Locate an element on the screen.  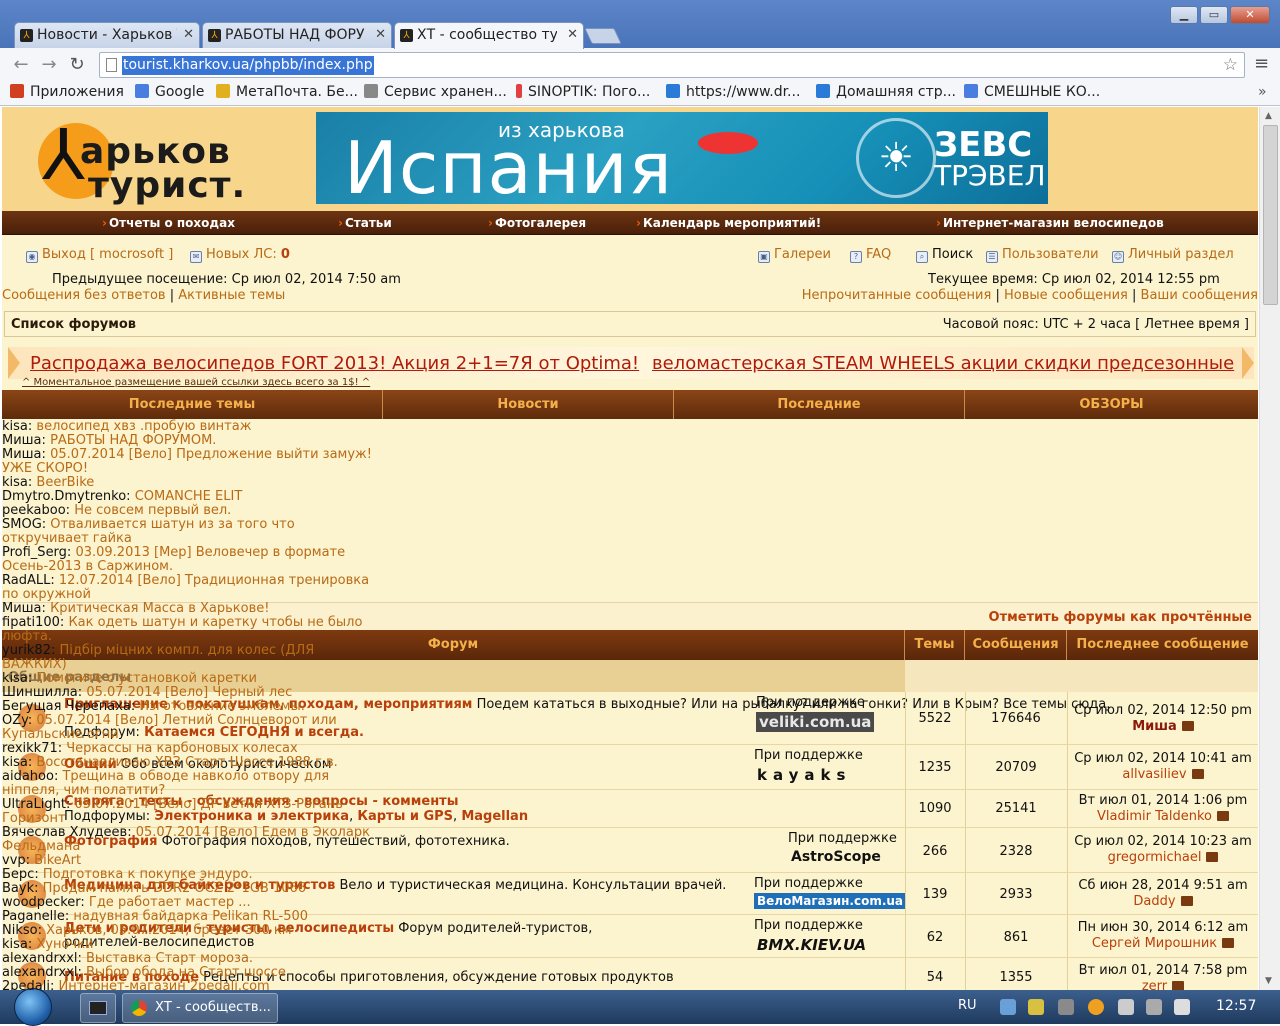
topic-link: велосипед хвз .пробую винтаж is located at coordinates (143, 426).